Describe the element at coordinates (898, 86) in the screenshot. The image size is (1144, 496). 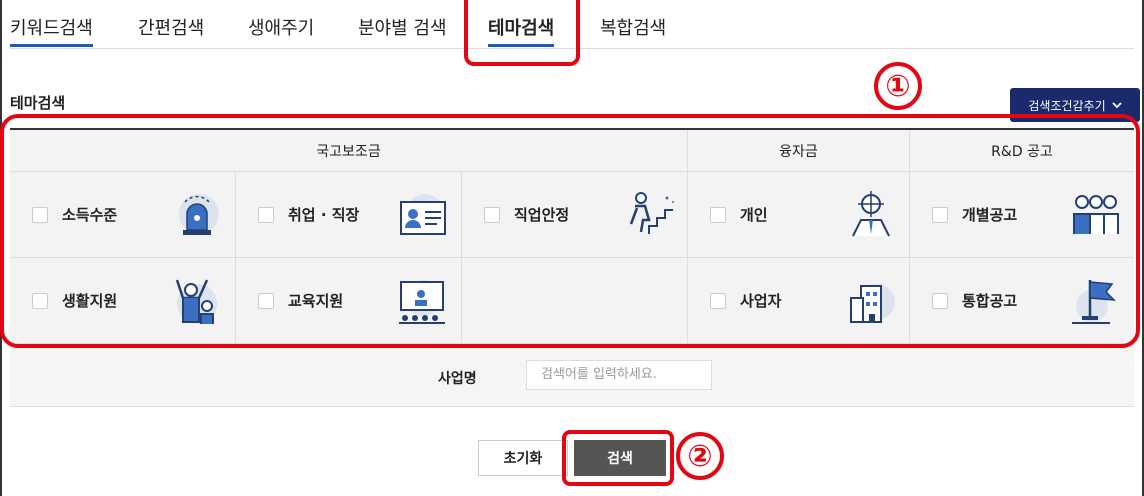
I see `annotation-number-1: ①` at that location.